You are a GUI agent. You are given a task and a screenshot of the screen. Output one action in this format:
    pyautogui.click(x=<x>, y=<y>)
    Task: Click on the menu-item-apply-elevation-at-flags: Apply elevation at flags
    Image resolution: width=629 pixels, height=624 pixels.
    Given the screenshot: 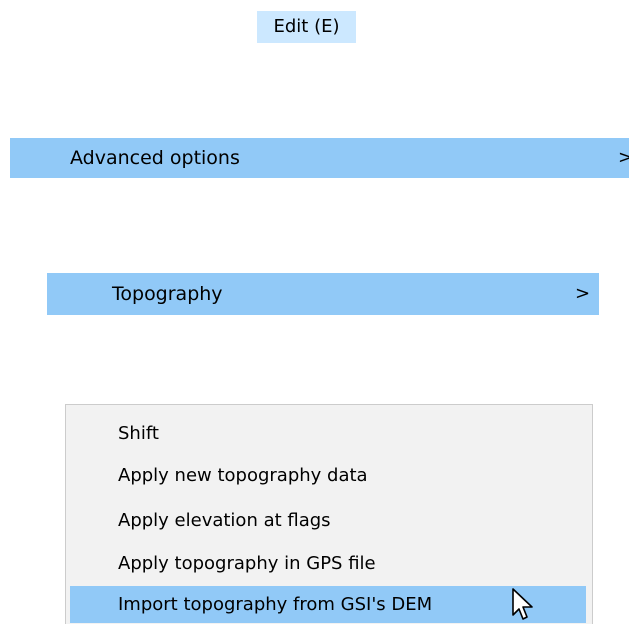 What is the action you would take?
    pyautogui.click(x=328, y=520)
    